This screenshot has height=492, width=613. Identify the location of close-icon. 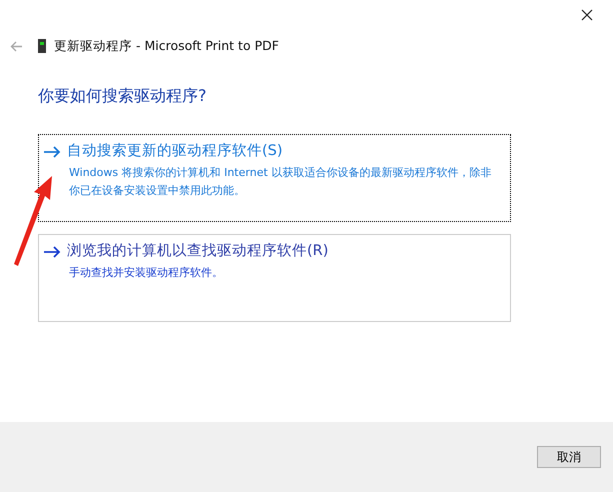
(587, 15).